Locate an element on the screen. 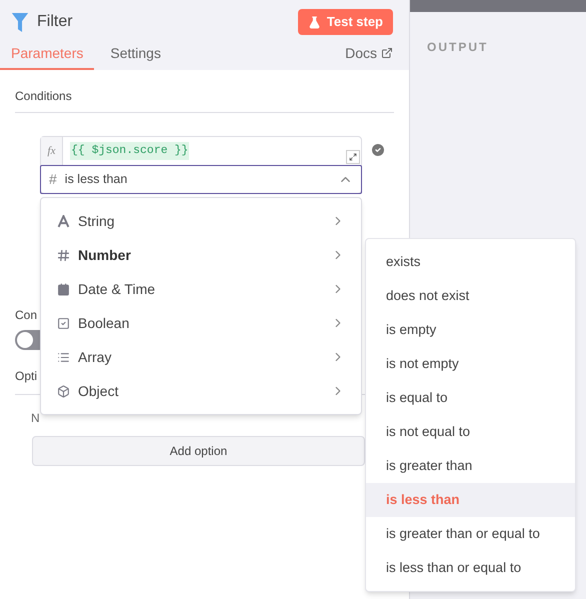  toggle-switch is located at coordinates (27, 340).